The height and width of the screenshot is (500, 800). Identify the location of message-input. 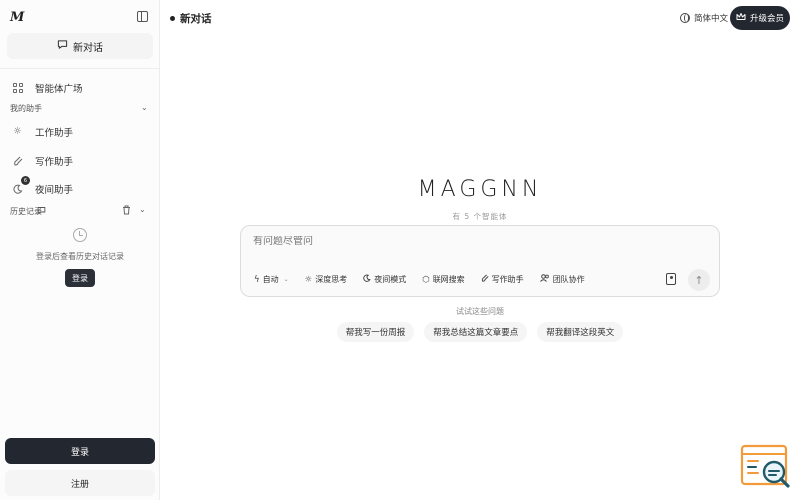
(453, 241).